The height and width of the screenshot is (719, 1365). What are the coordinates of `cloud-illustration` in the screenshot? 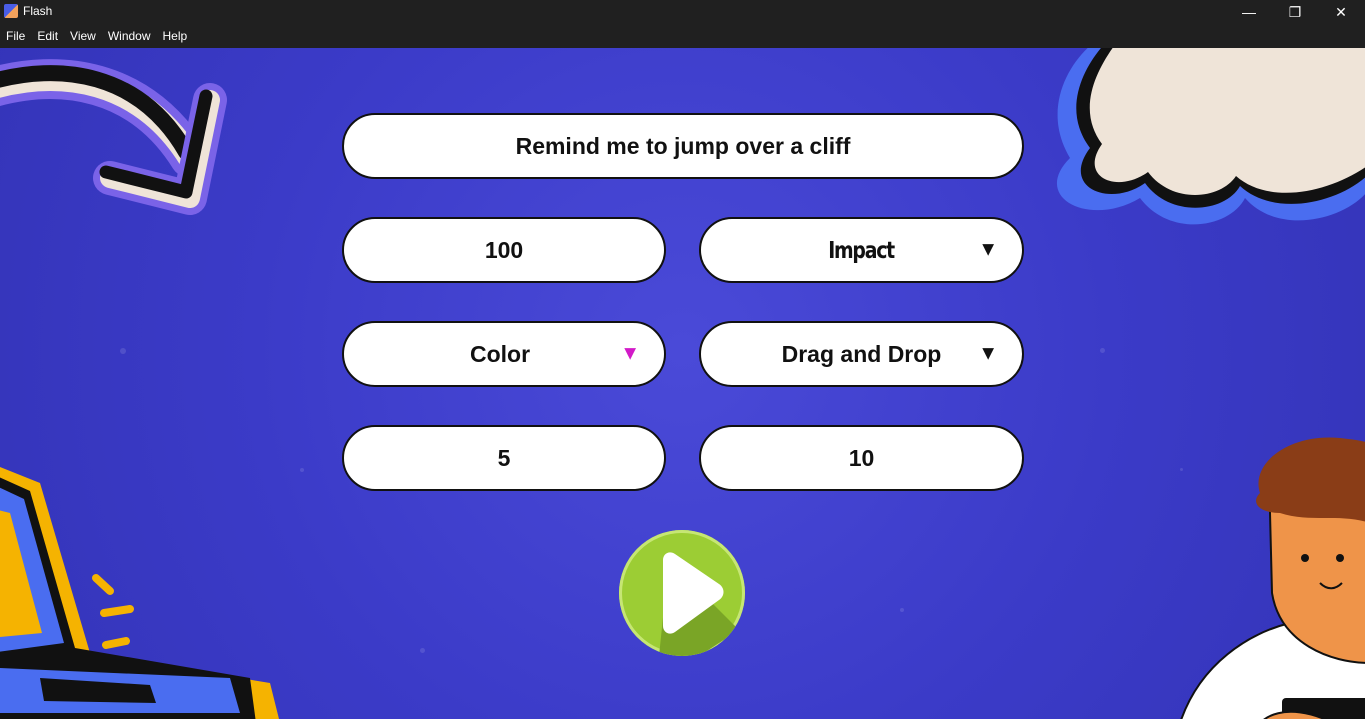 It's located at (1210, 136).